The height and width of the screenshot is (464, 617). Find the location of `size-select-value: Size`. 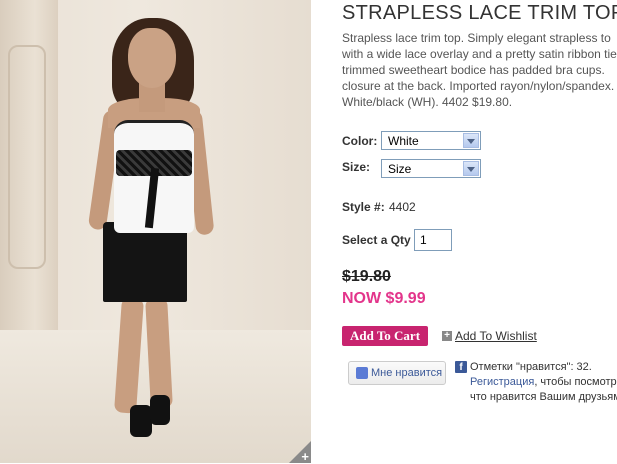

size-select-value: Size is located at coordinates (400, 169).